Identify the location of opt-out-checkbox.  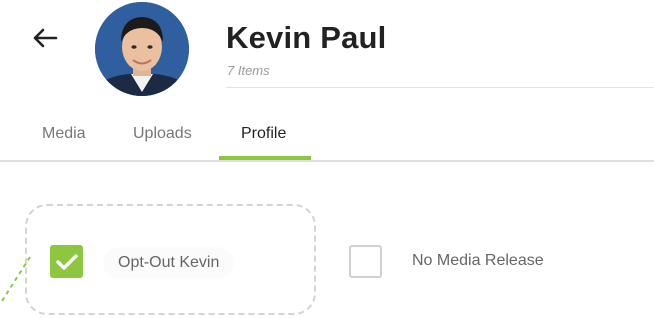
(66, 261).